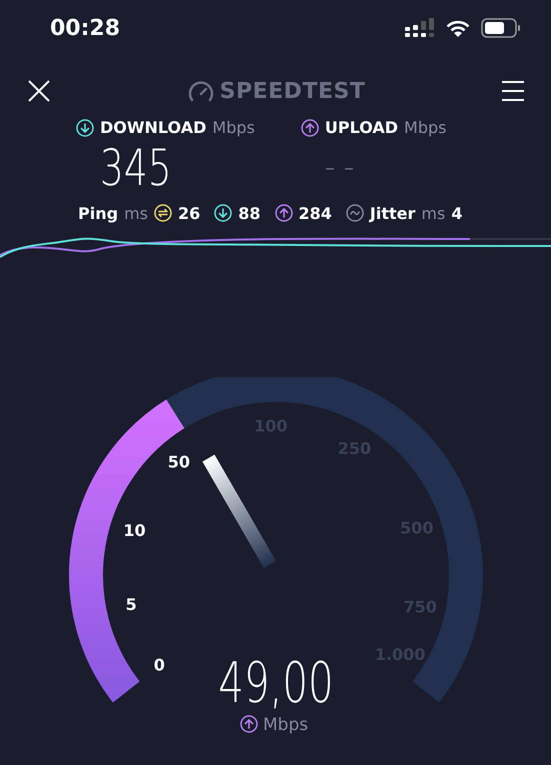 The height and width of the screenshot is (765, 551). Describe the element at coordinates (98, 213) in the screenshot. I see `ping-label: Ping` at that location.